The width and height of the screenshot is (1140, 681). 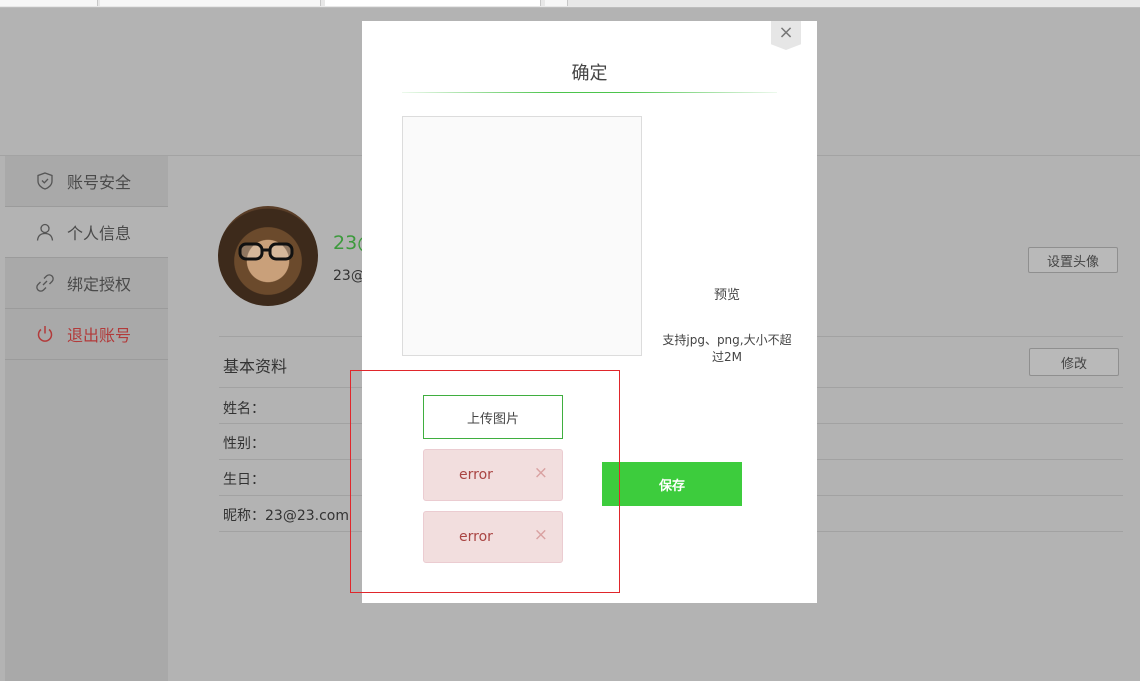 I want to click on sidebar-item-bind-auth: 绑定授权, so click(x=86, y=283).